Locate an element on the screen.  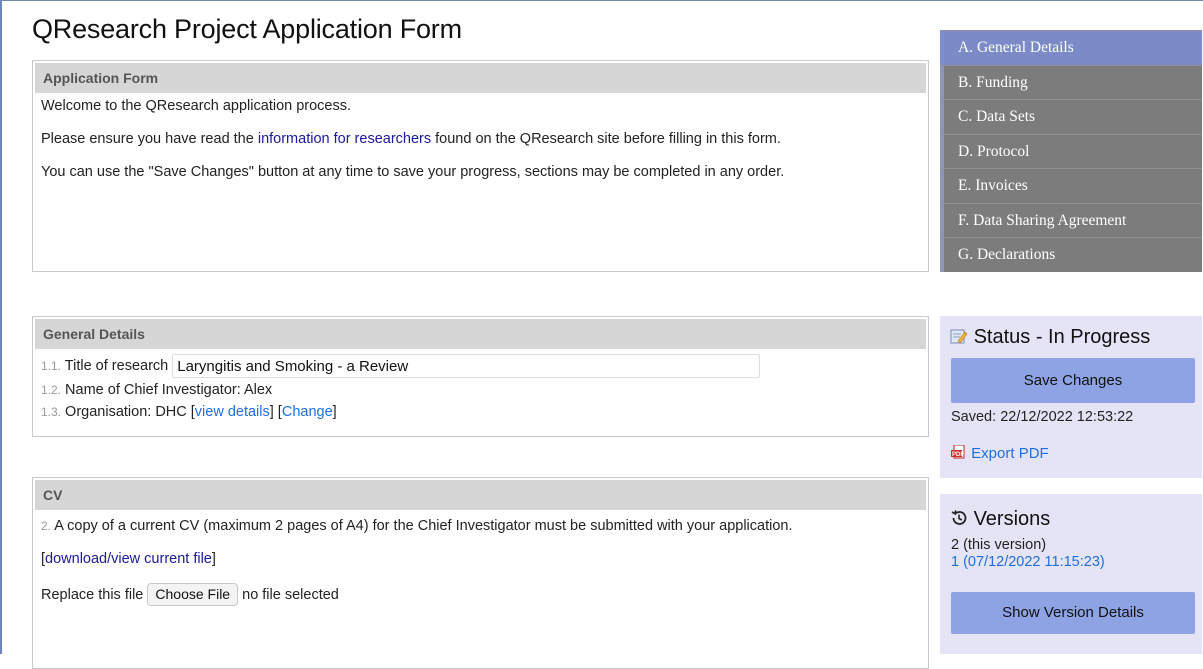
page-title: QResearch Project Application Form is located at coordinates (247, 29).